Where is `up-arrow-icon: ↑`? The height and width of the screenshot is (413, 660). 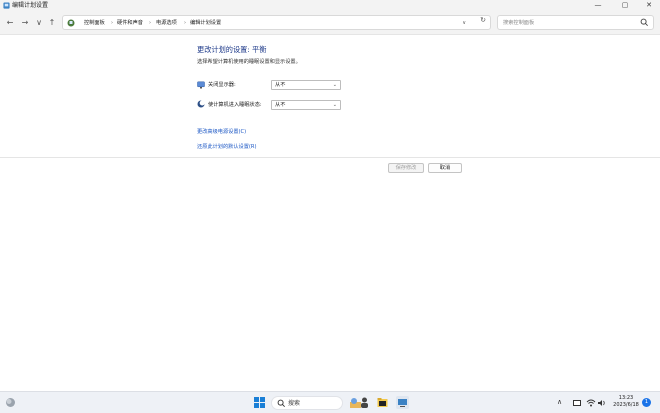
up-arrow-icon: ↑ is located at coordinates (52, 23).